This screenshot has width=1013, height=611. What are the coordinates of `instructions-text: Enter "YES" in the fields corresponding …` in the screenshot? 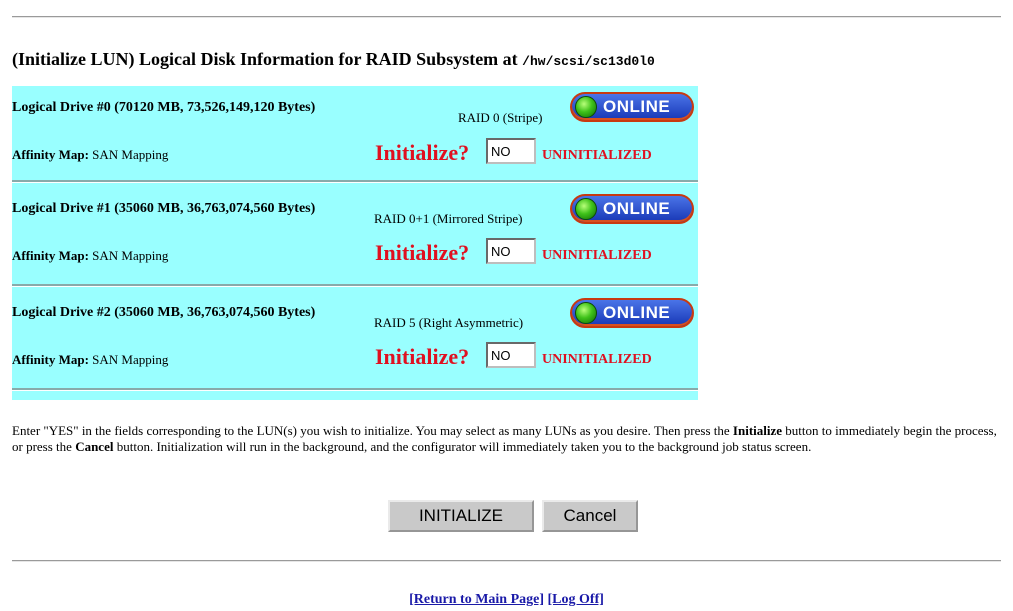 It's located at (504, 439).